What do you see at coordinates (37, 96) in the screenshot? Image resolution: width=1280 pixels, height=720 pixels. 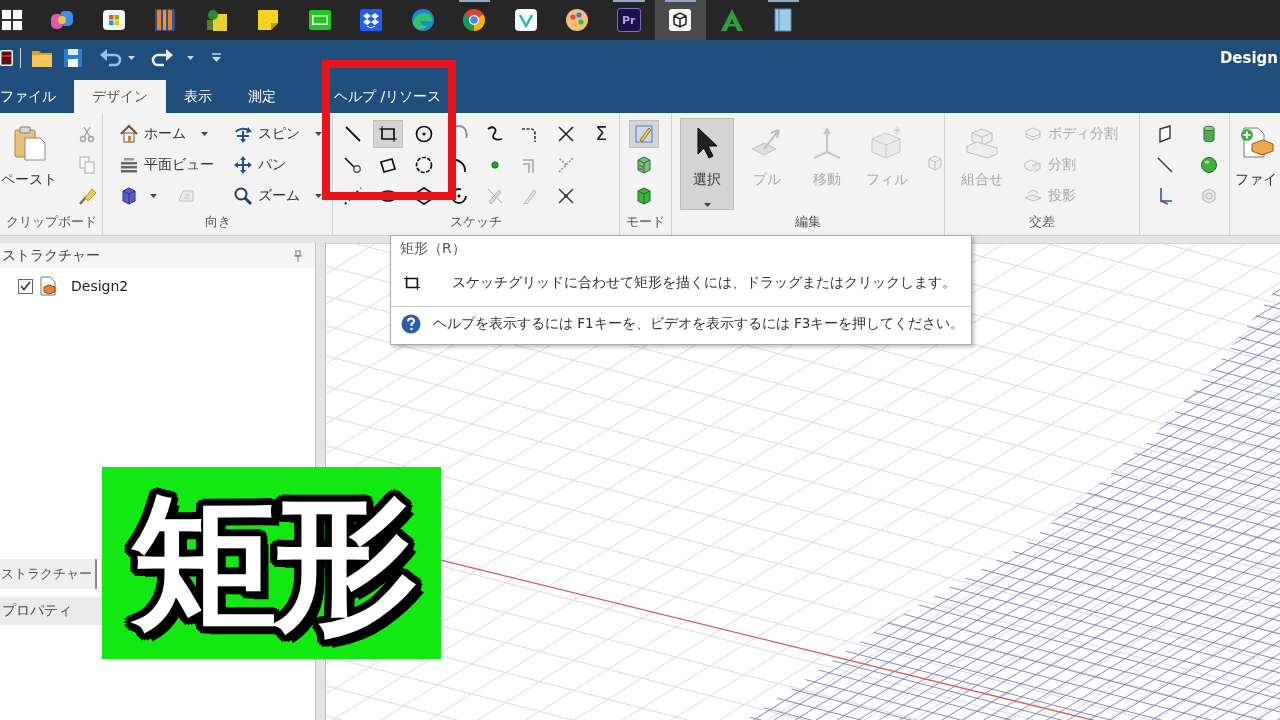 I see `ribbon-tab: ファイル` at bounding box center [37, 96].